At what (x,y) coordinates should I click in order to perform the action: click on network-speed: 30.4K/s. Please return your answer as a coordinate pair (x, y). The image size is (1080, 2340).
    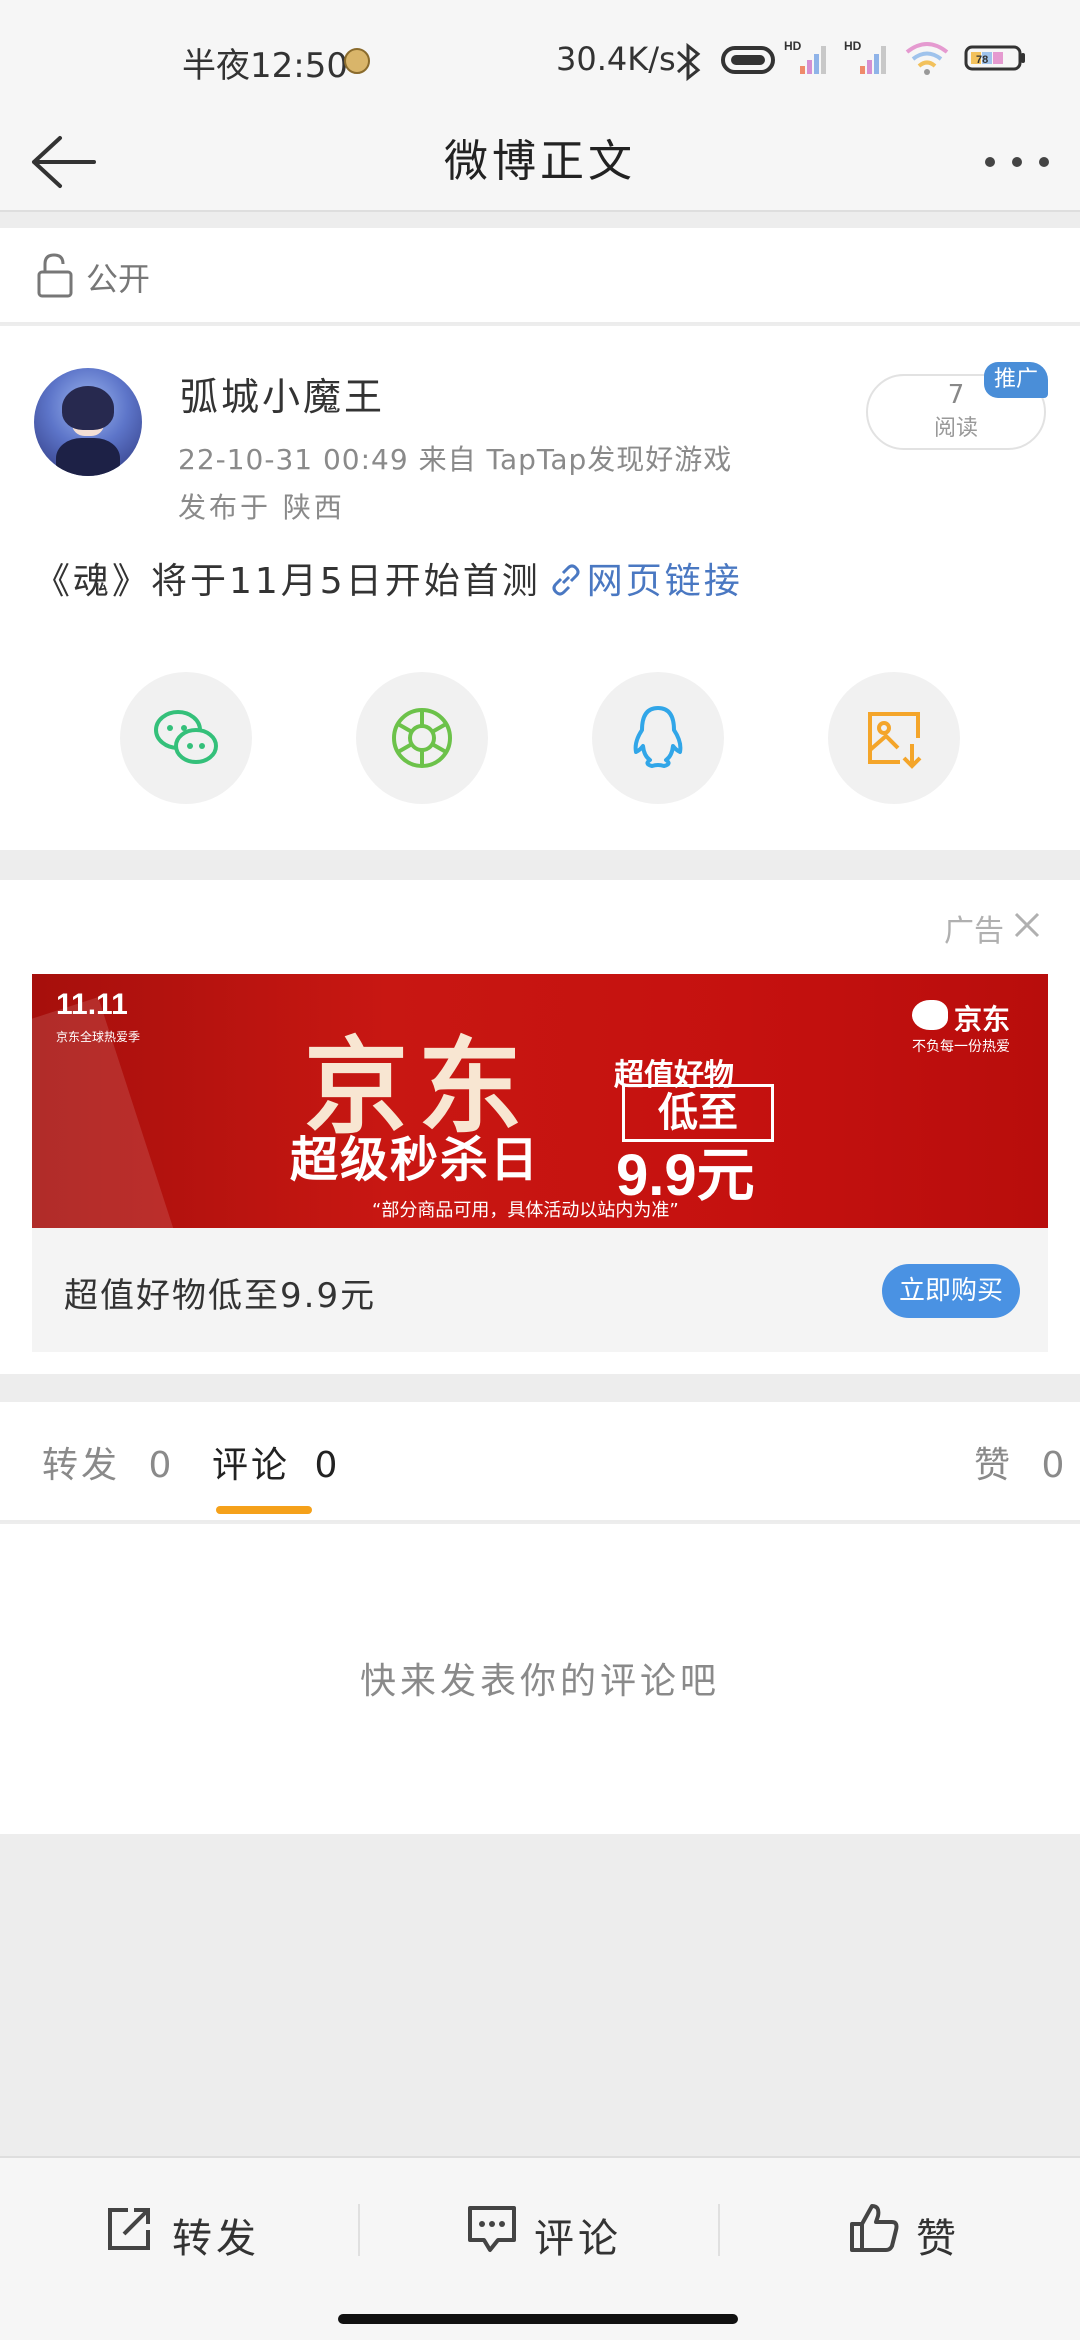
    Looking at the image, I should click on (616, 59).